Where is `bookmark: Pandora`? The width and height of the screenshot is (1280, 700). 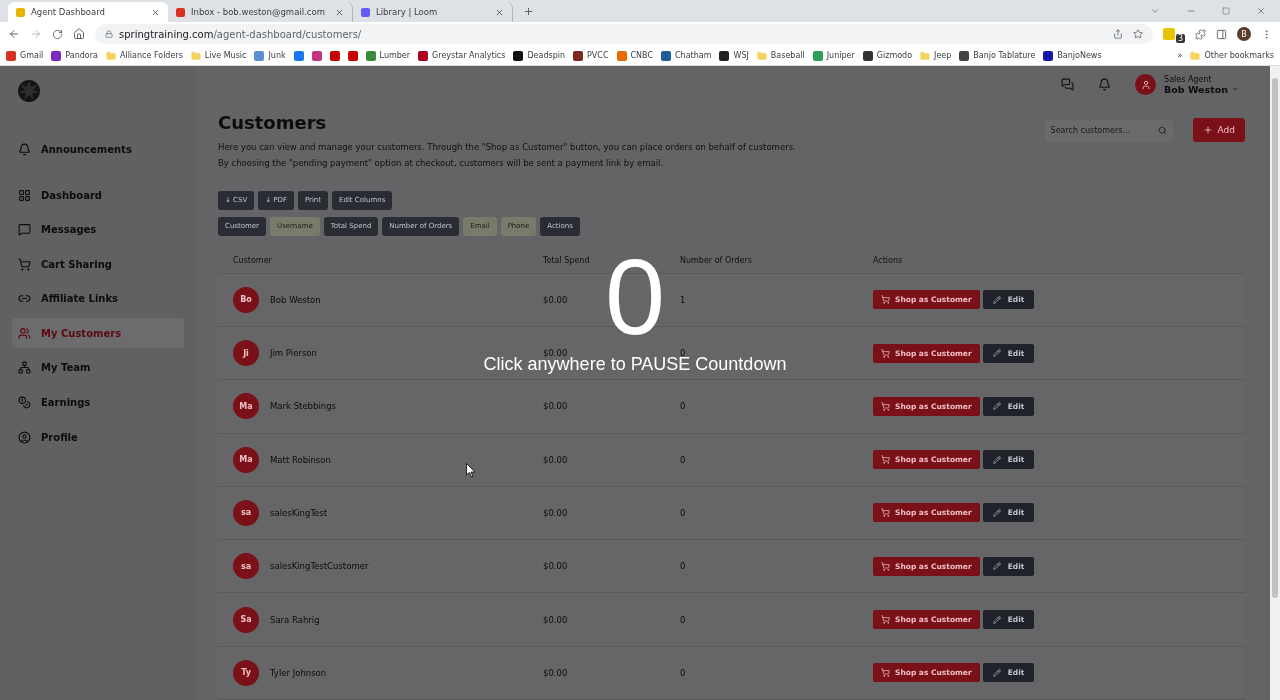
bookmark: Pandora is located at coordinates (74, 55).